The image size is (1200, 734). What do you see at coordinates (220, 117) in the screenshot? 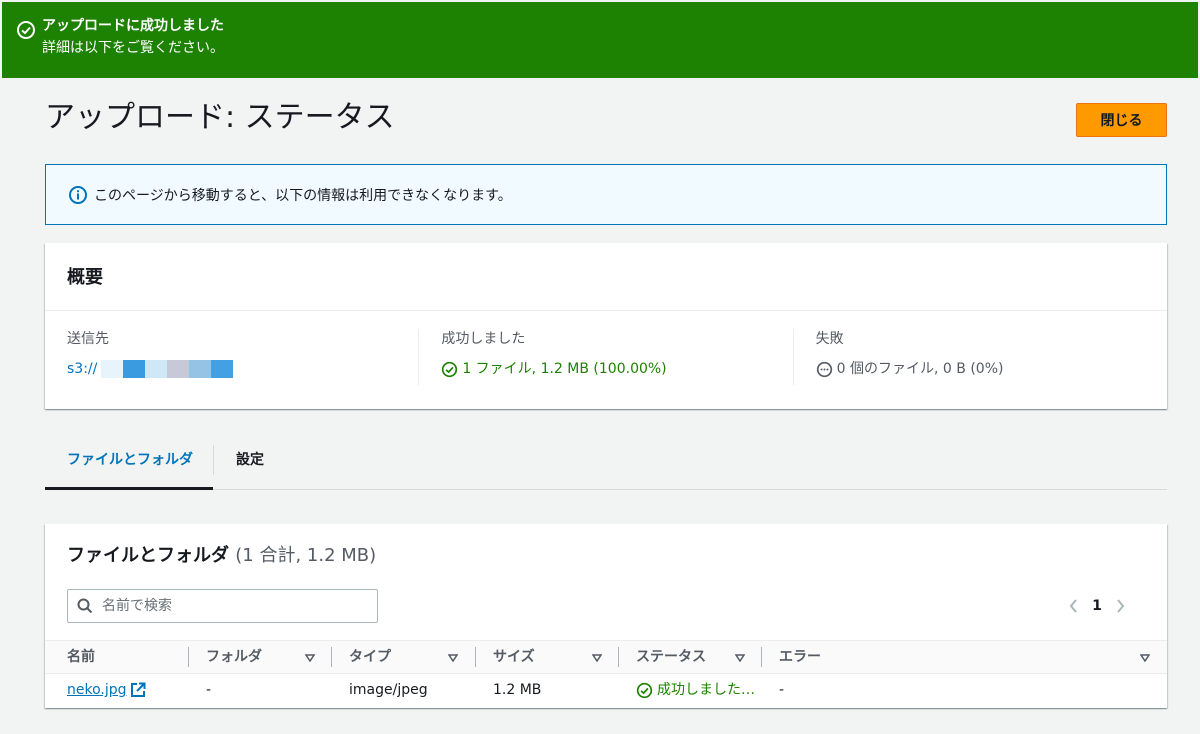
I see `page-title: アップロード: ステータス` at bounding box center [220, 117].